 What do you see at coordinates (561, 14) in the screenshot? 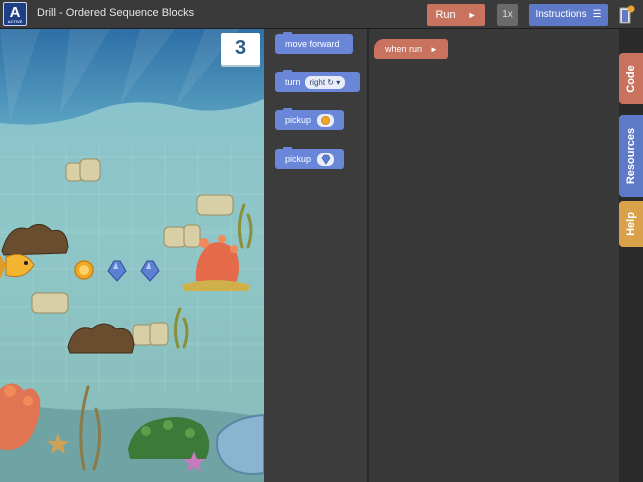
I see `instructions-button-label: Instructions` at bounding box center [561, 14].